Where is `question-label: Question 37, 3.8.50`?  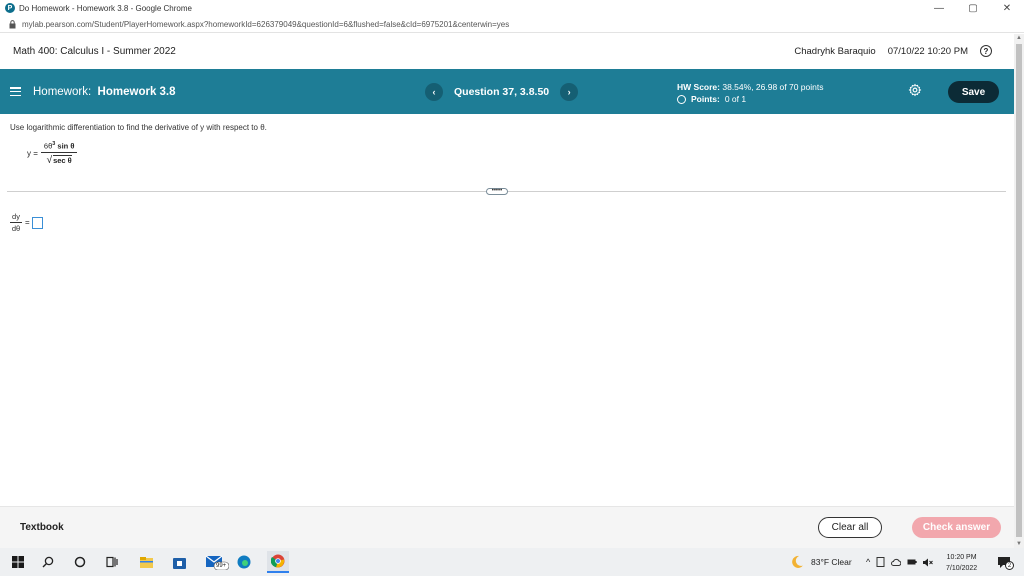
question-label: Question 37, 3.8.50 is located at coordinates (501, 92).